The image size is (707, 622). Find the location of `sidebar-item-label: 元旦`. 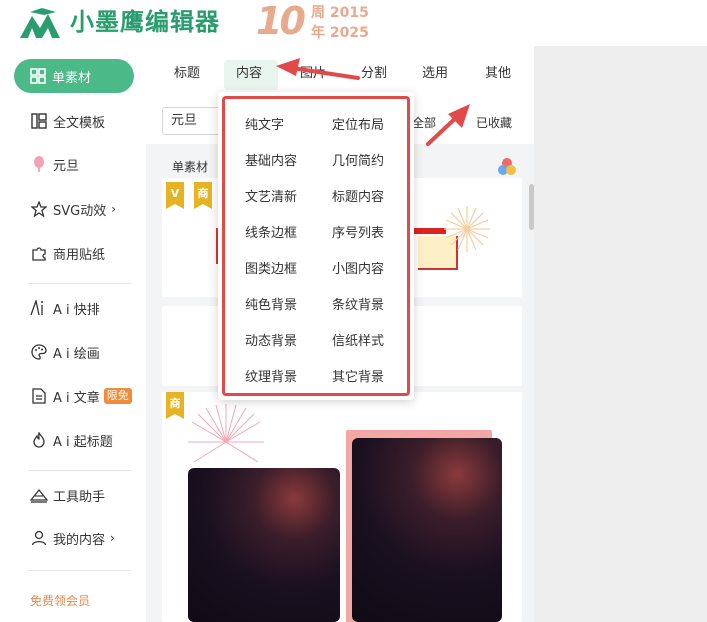

sidebar-item-label: 元旦 is located at coordinates (66, 166).